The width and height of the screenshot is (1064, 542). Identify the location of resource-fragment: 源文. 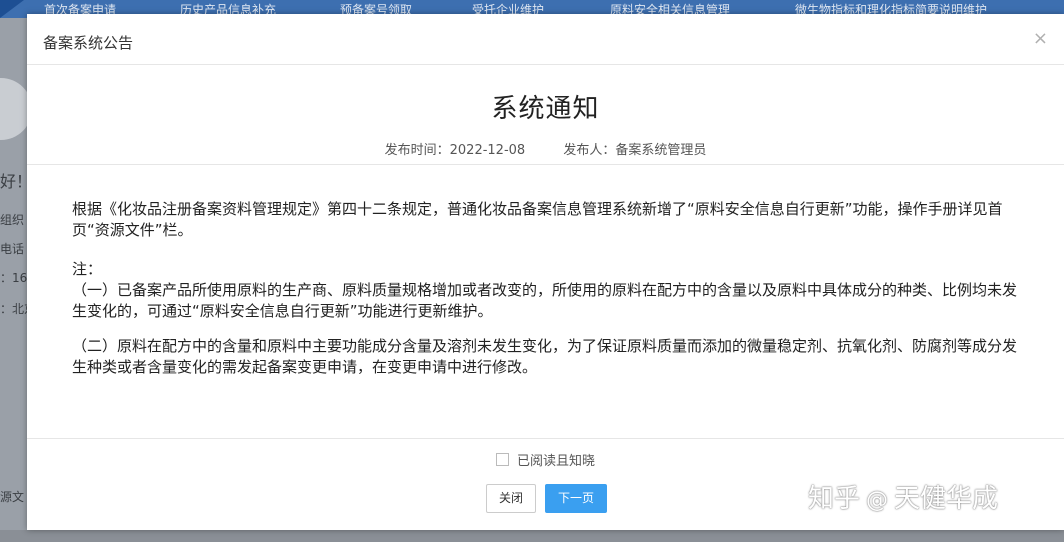
(12, 497).